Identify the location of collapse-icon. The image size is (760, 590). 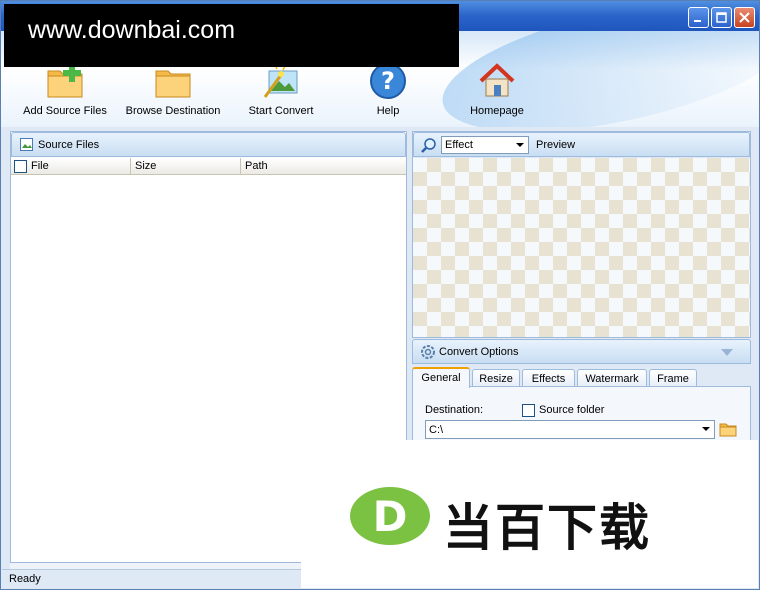
(727, 352).